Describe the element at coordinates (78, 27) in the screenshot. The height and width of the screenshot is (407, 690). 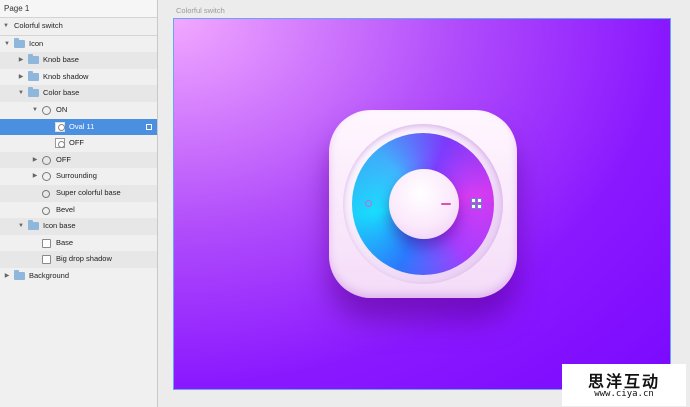
I see `layer-artboard-colorful-switch: ▼ Colorful switch` at that location.